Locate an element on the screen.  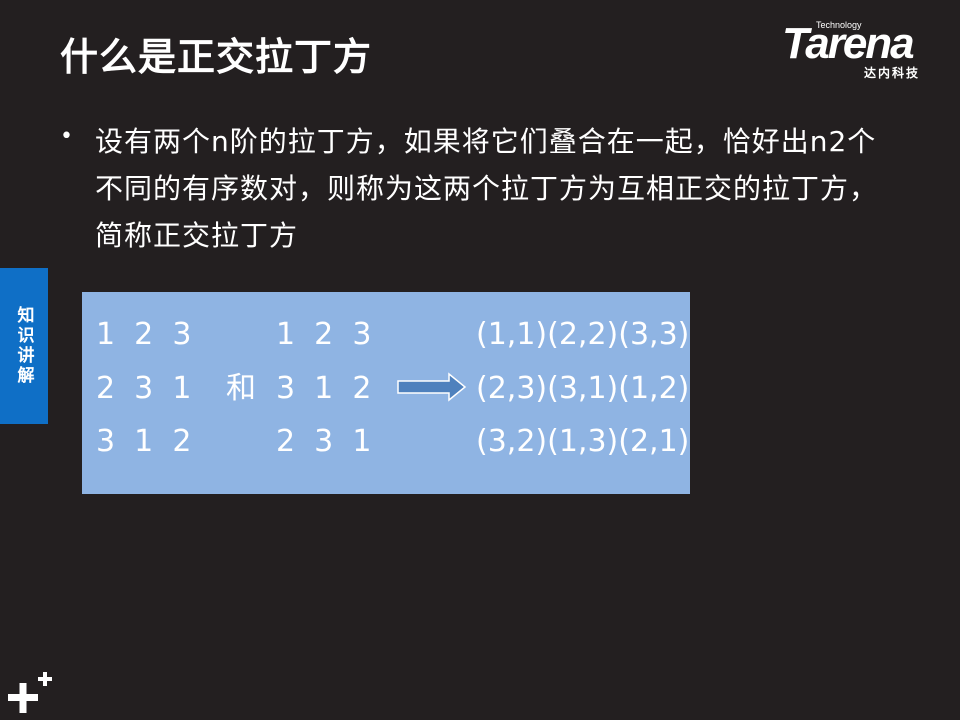
connector-text: 和 is located at coordinates (241, 388).